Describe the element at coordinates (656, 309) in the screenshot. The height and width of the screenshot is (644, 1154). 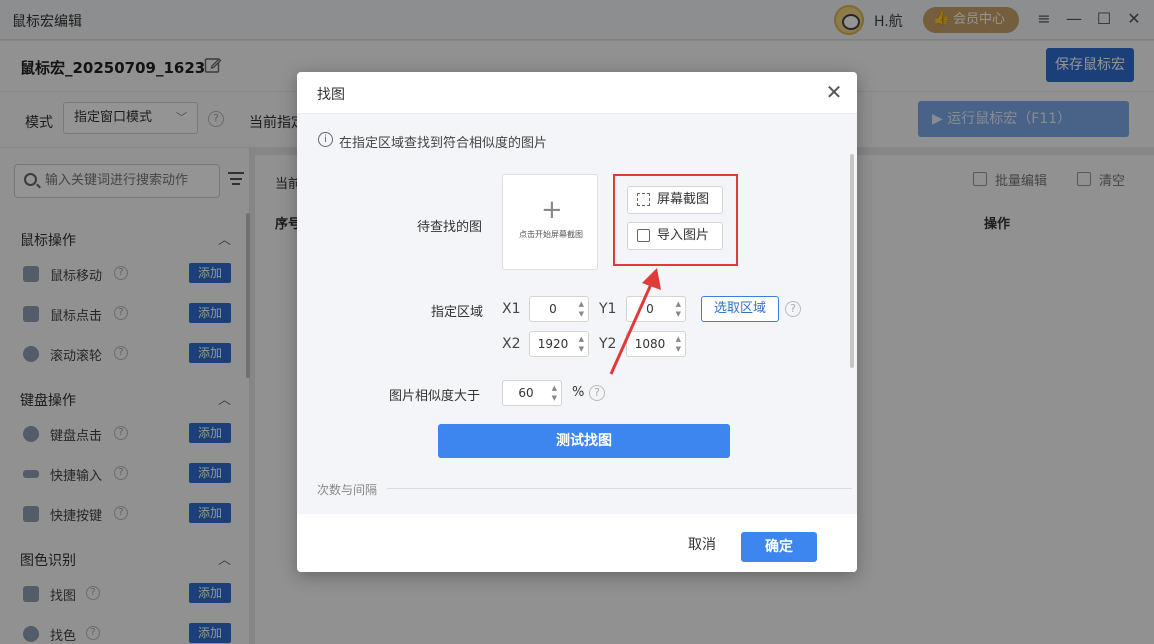
I see `y1-input: 0 ▲ ▼` at that location.